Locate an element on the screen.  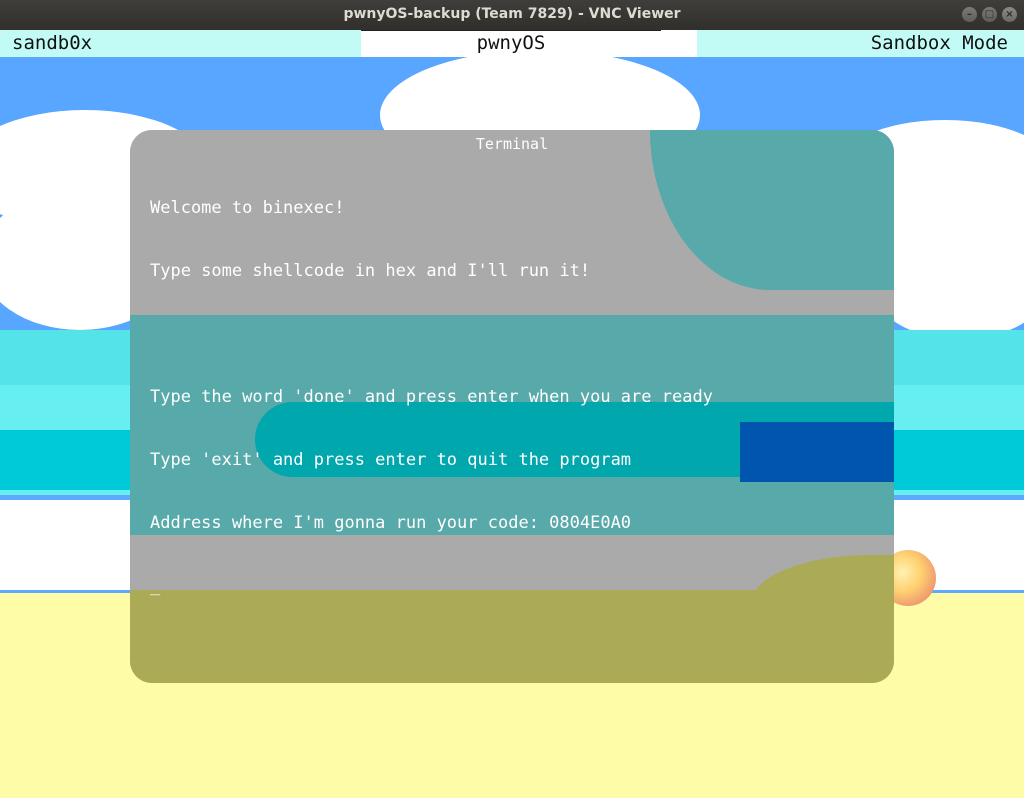
close-icon: × is located at coordinates (1009, 14).